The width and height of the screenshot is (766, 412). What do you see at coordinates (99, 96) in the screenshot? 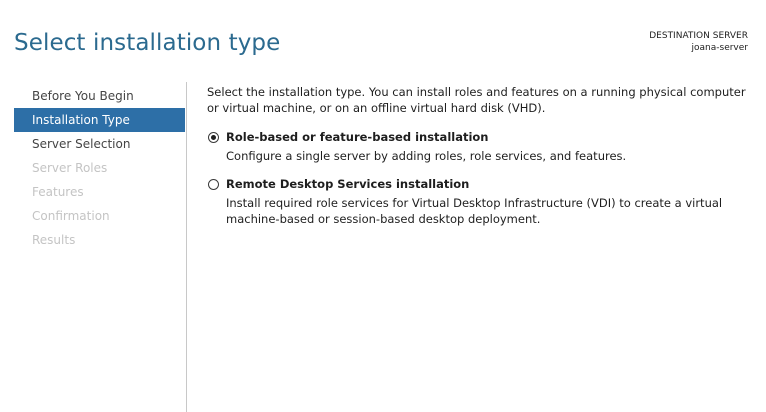
I see `nav-item-before-you-begin: Before You Begin` at bounding box center [99, 96].